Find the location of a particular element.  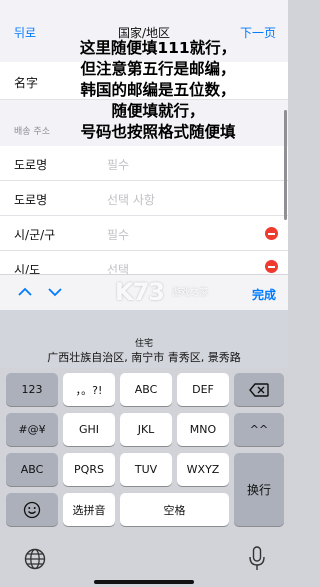

key-mno: MNO is located at coordinates (203, 429).